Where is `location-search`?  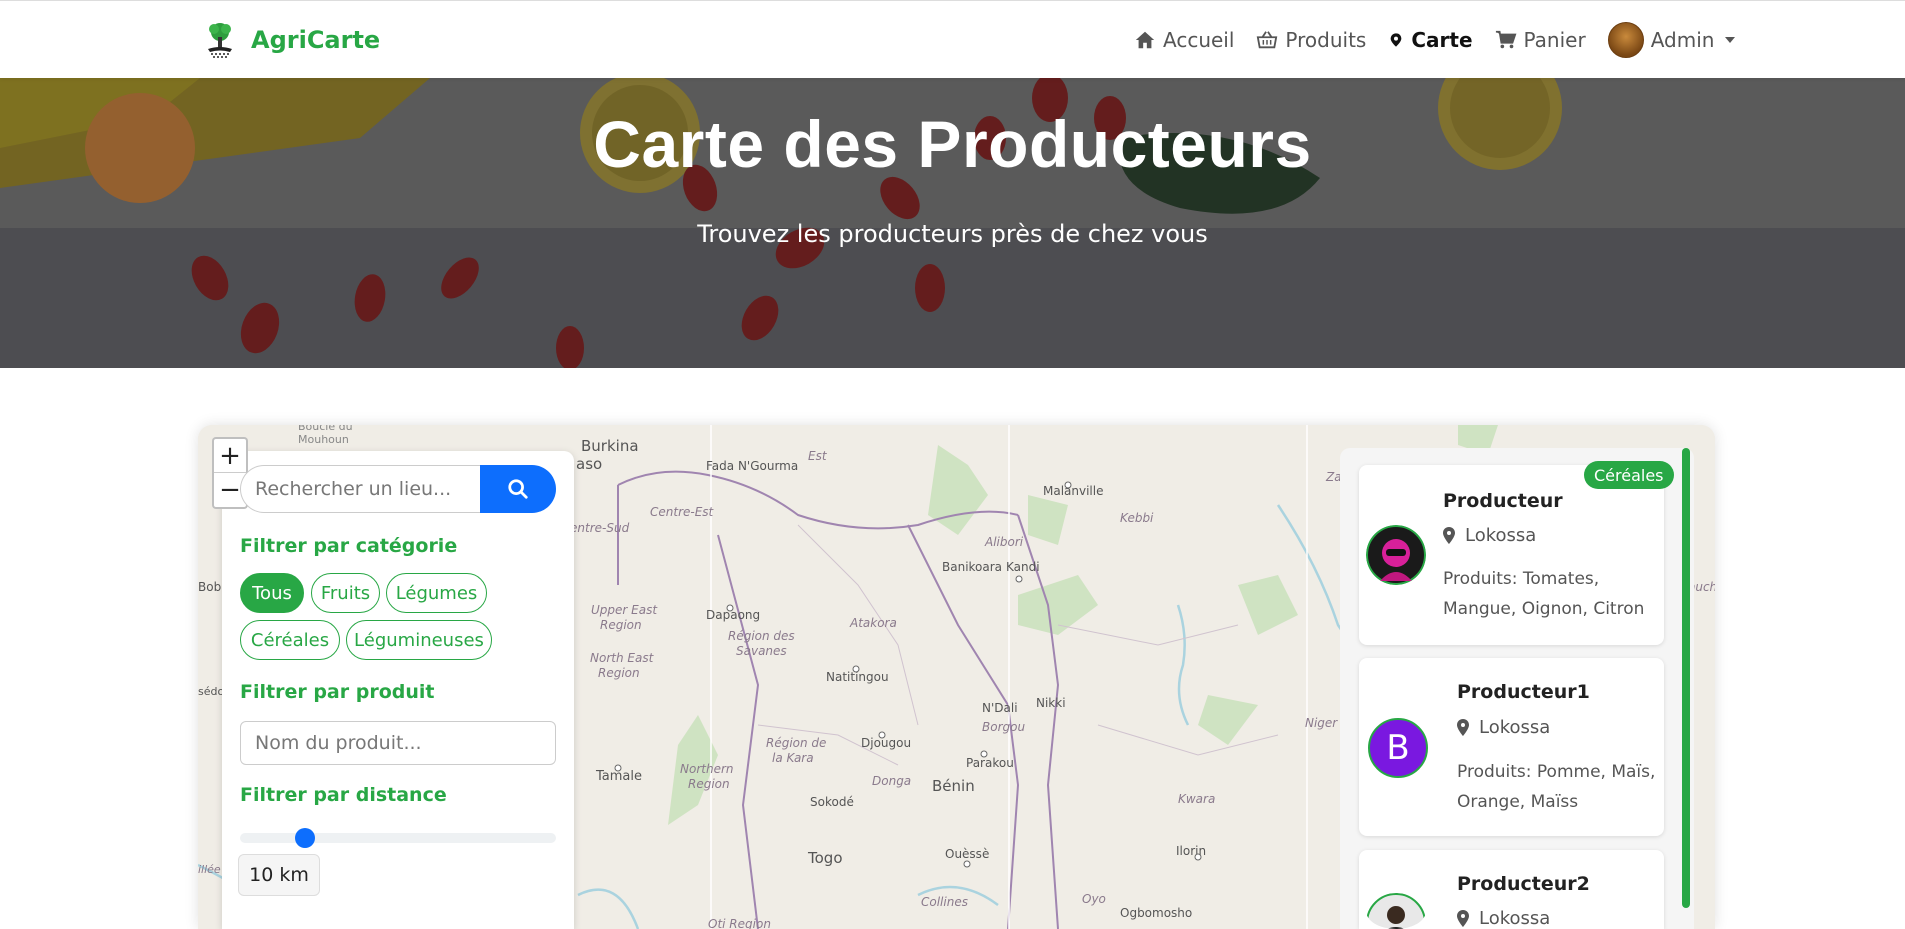 location-search is located at coordinates (398, 489).